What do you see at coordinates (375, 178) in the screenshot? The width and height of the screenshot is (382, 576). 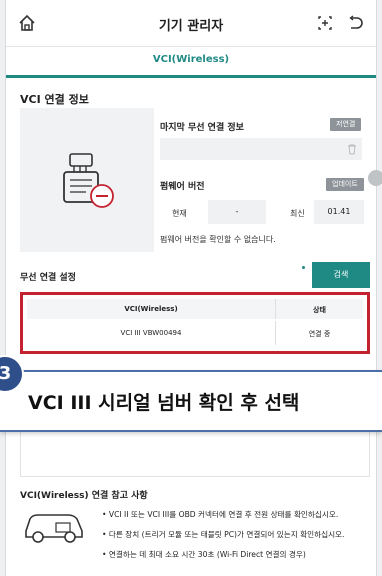 I see `scroll-handle` at bounding box center [375, 178].